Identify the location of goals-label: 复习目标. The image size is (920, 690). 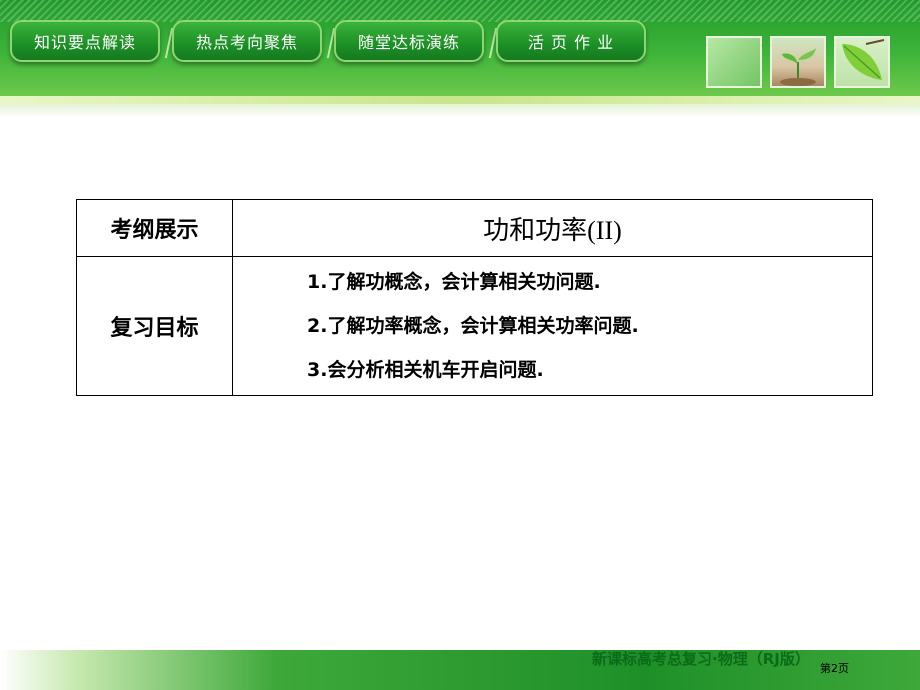
(154, 328).